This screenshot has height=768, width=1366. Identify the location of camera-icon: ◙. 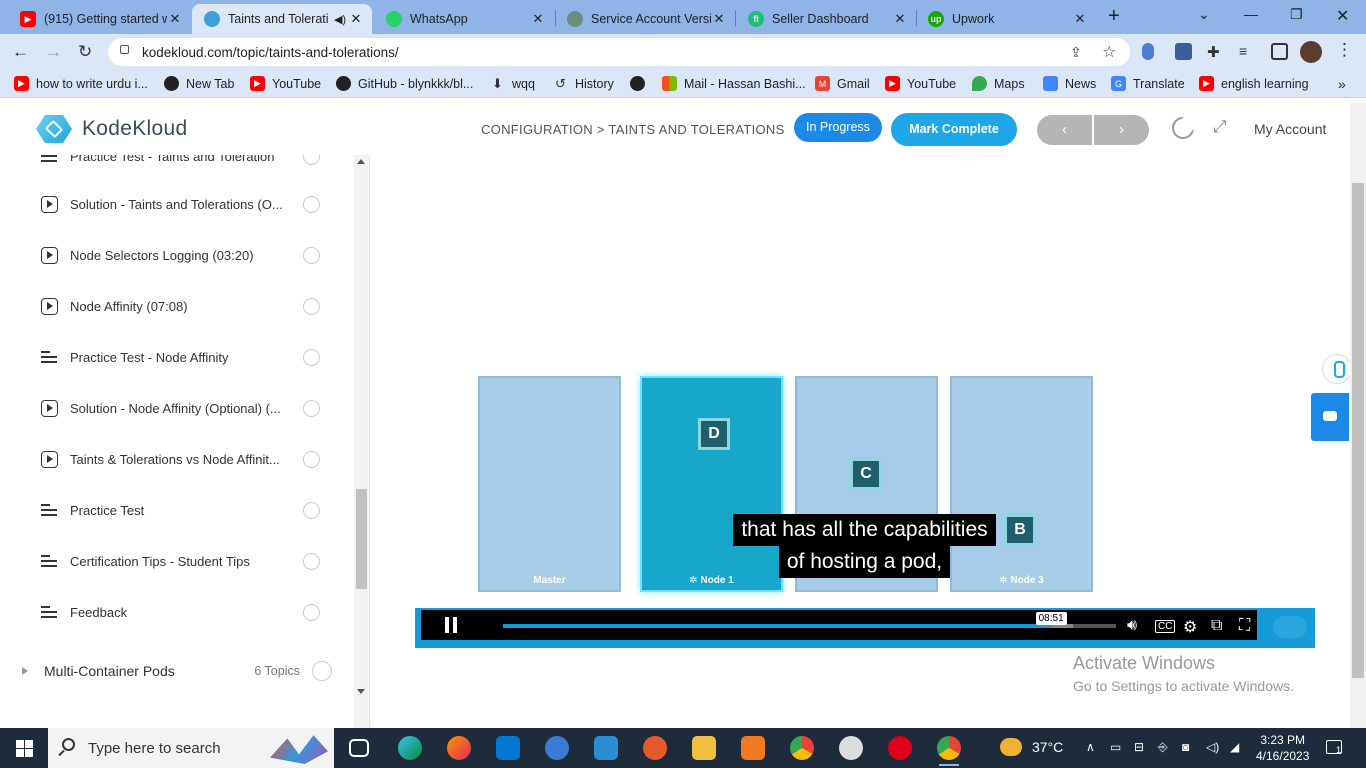
(1185, 747).